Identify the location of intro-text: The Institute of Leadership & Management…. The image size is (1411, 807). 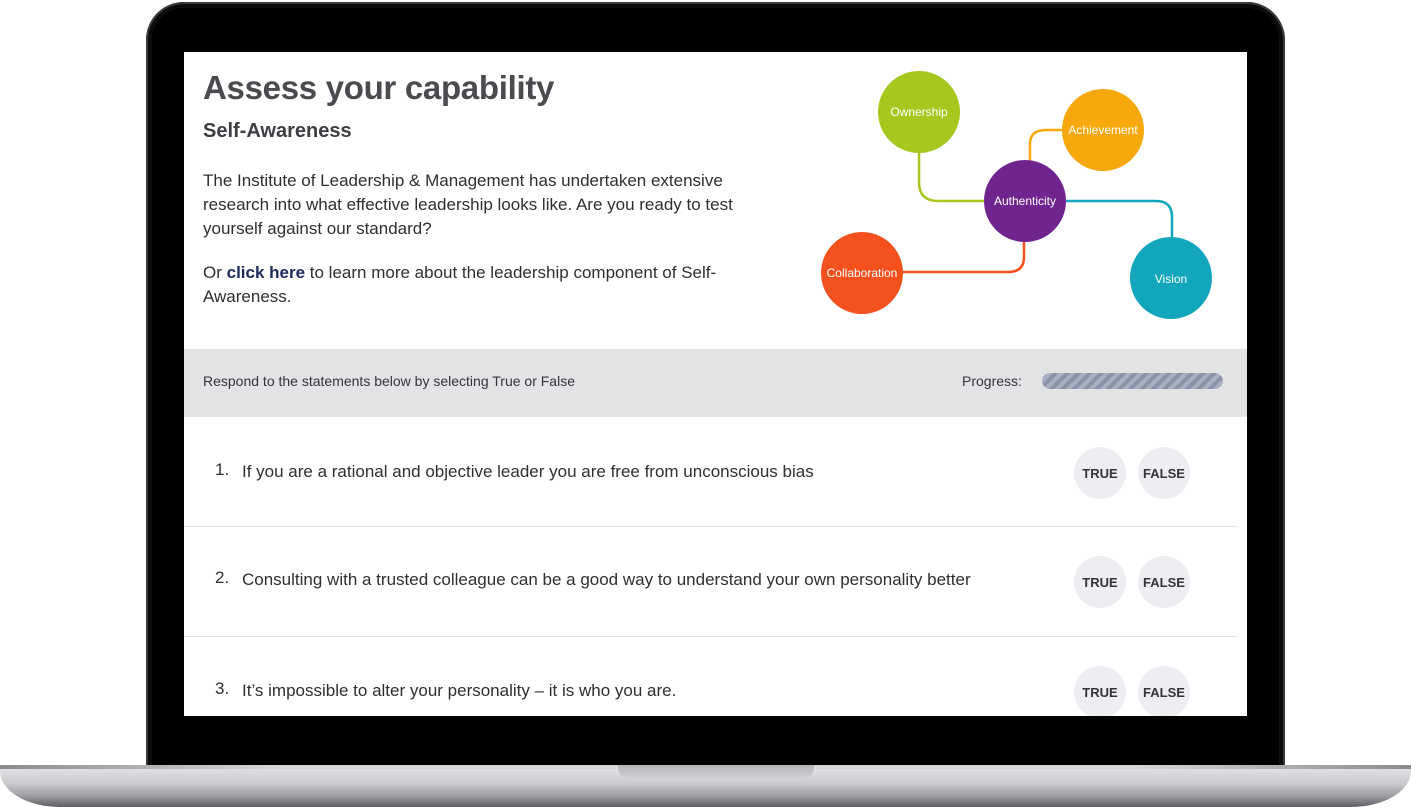
(468, 204).